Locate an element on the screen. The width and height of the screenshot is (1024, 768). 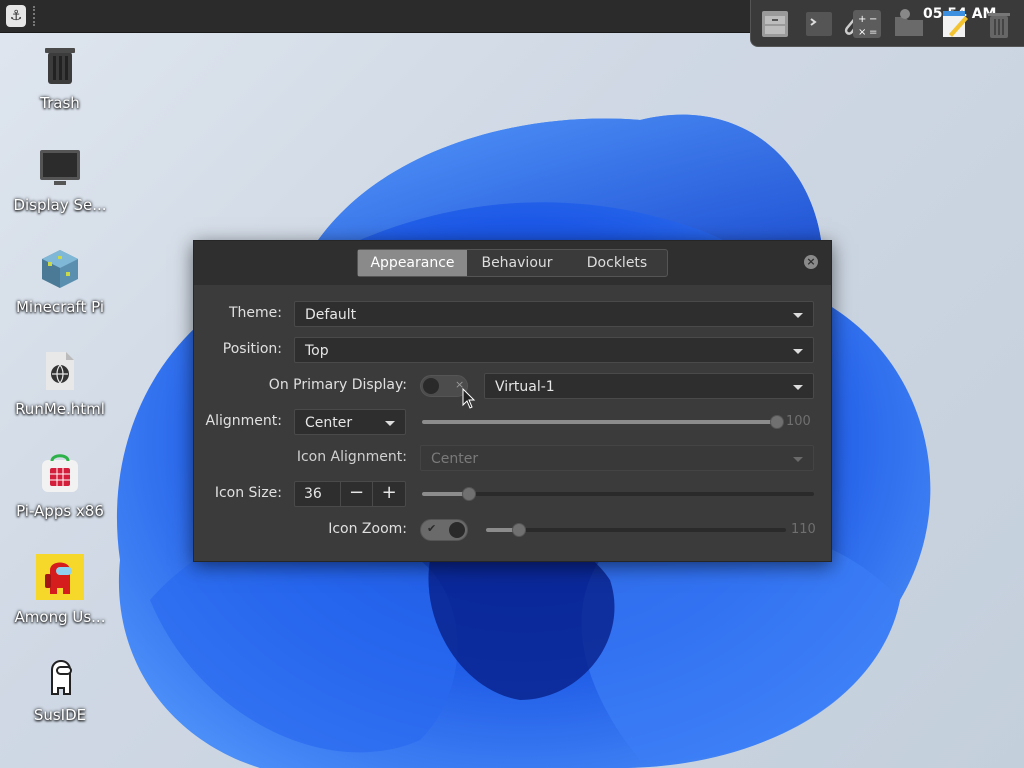
mouse-cursor-icon is located at coordinates (469, 398).